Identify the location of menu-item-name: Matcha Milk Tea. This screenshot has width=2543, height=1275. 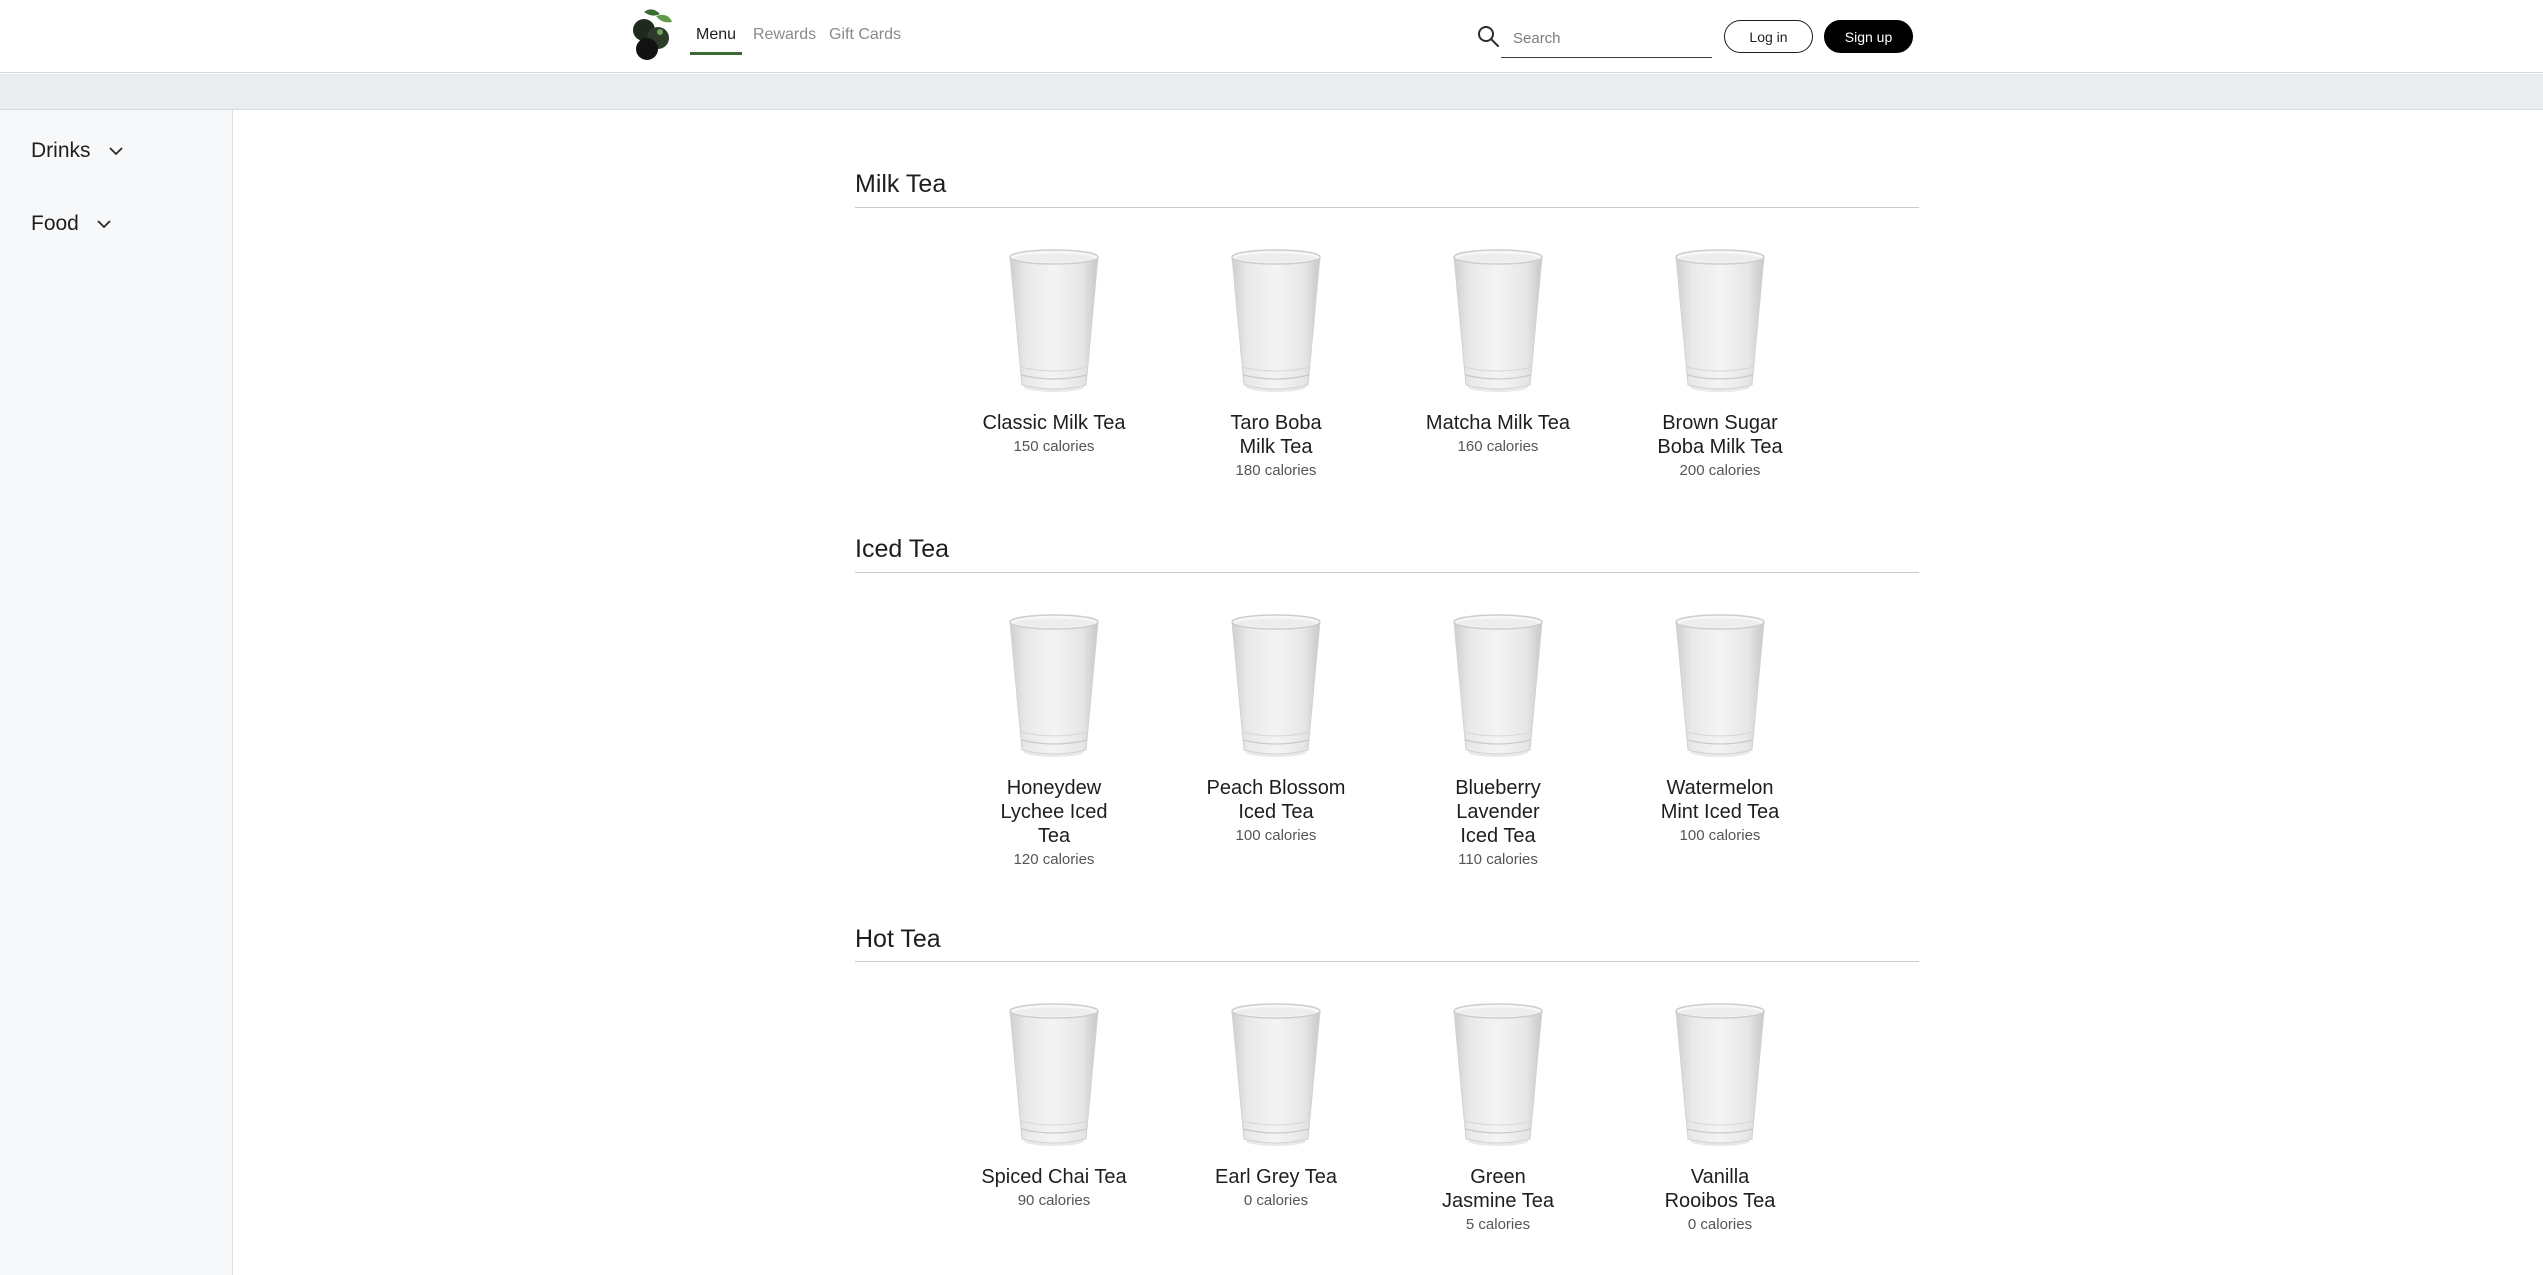
(1498, 423).